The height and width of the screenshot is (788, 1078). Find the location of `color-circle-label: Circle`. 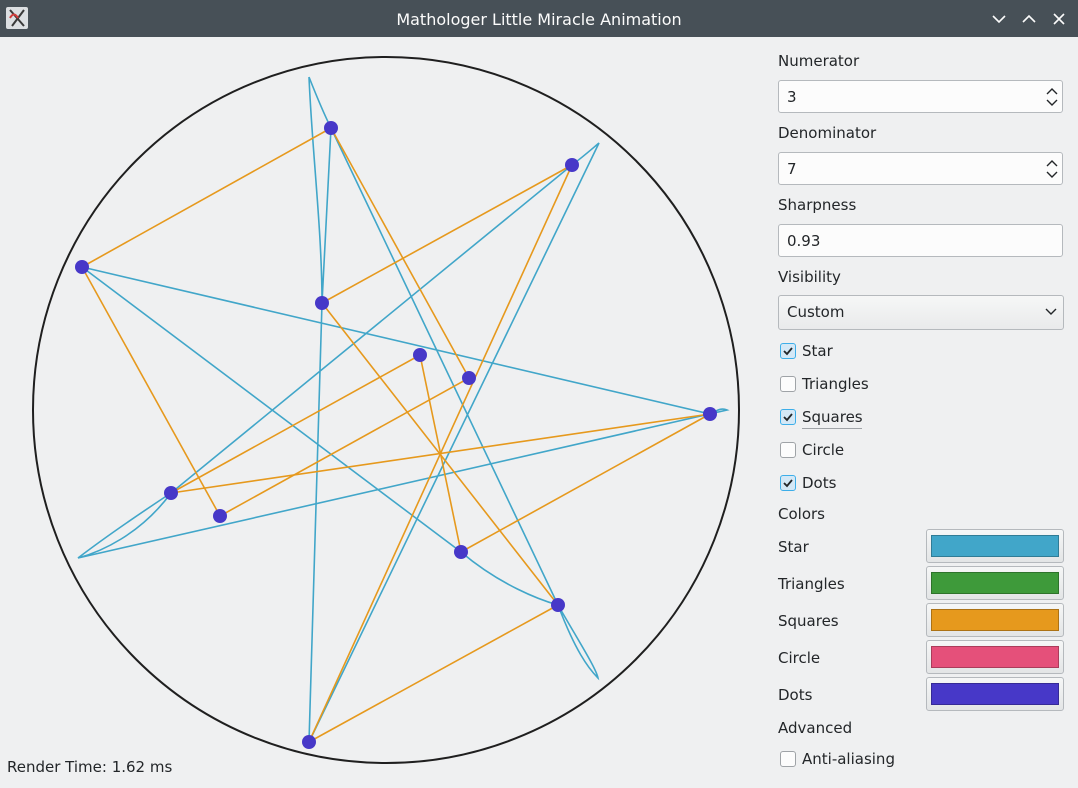

color-circle-label: Circle is located at coordinates (799, 658).